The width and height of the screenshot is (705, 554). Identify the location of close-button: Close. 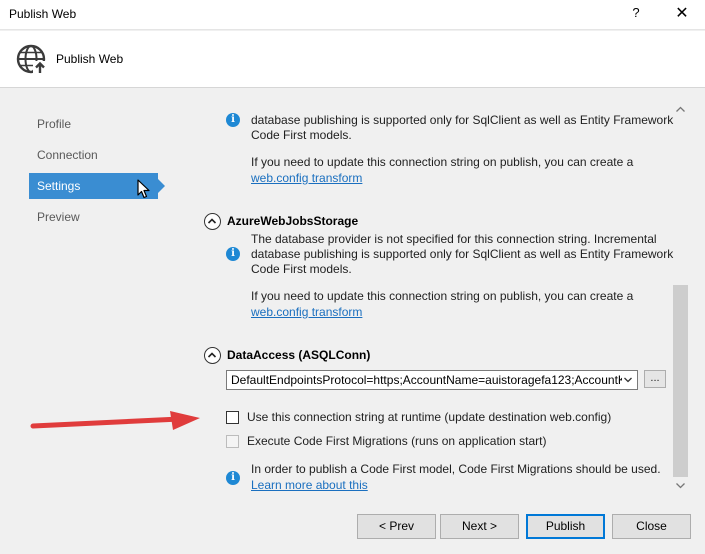
(651, 526).